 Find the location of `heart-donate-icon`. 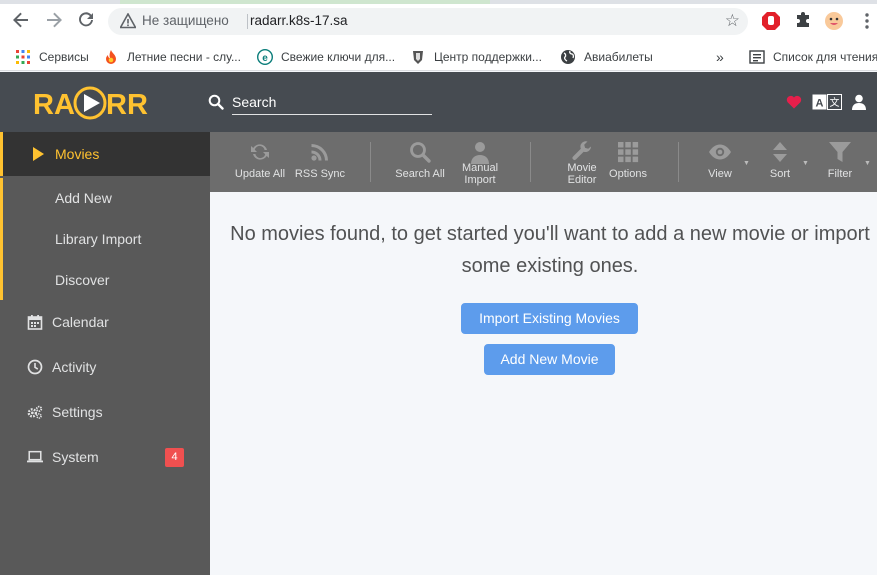

heart-donate-icon is located at coordinates (794, 102).